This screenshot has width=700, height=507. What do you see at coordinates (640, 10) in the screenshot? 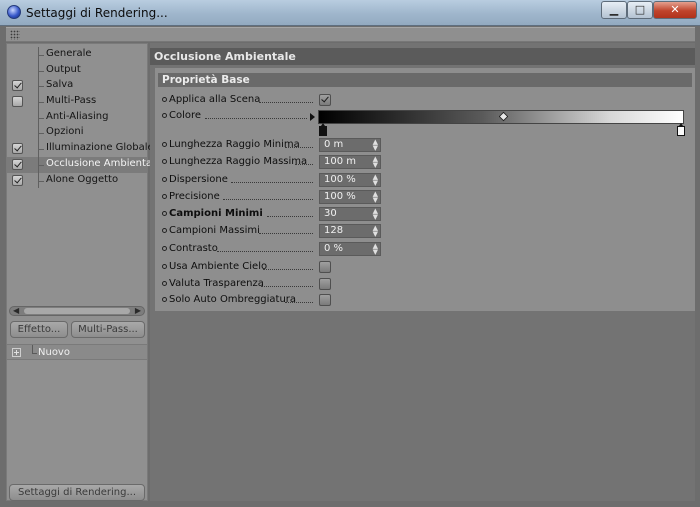
I see `maximize-button: □` at bounding box center [640, 10].